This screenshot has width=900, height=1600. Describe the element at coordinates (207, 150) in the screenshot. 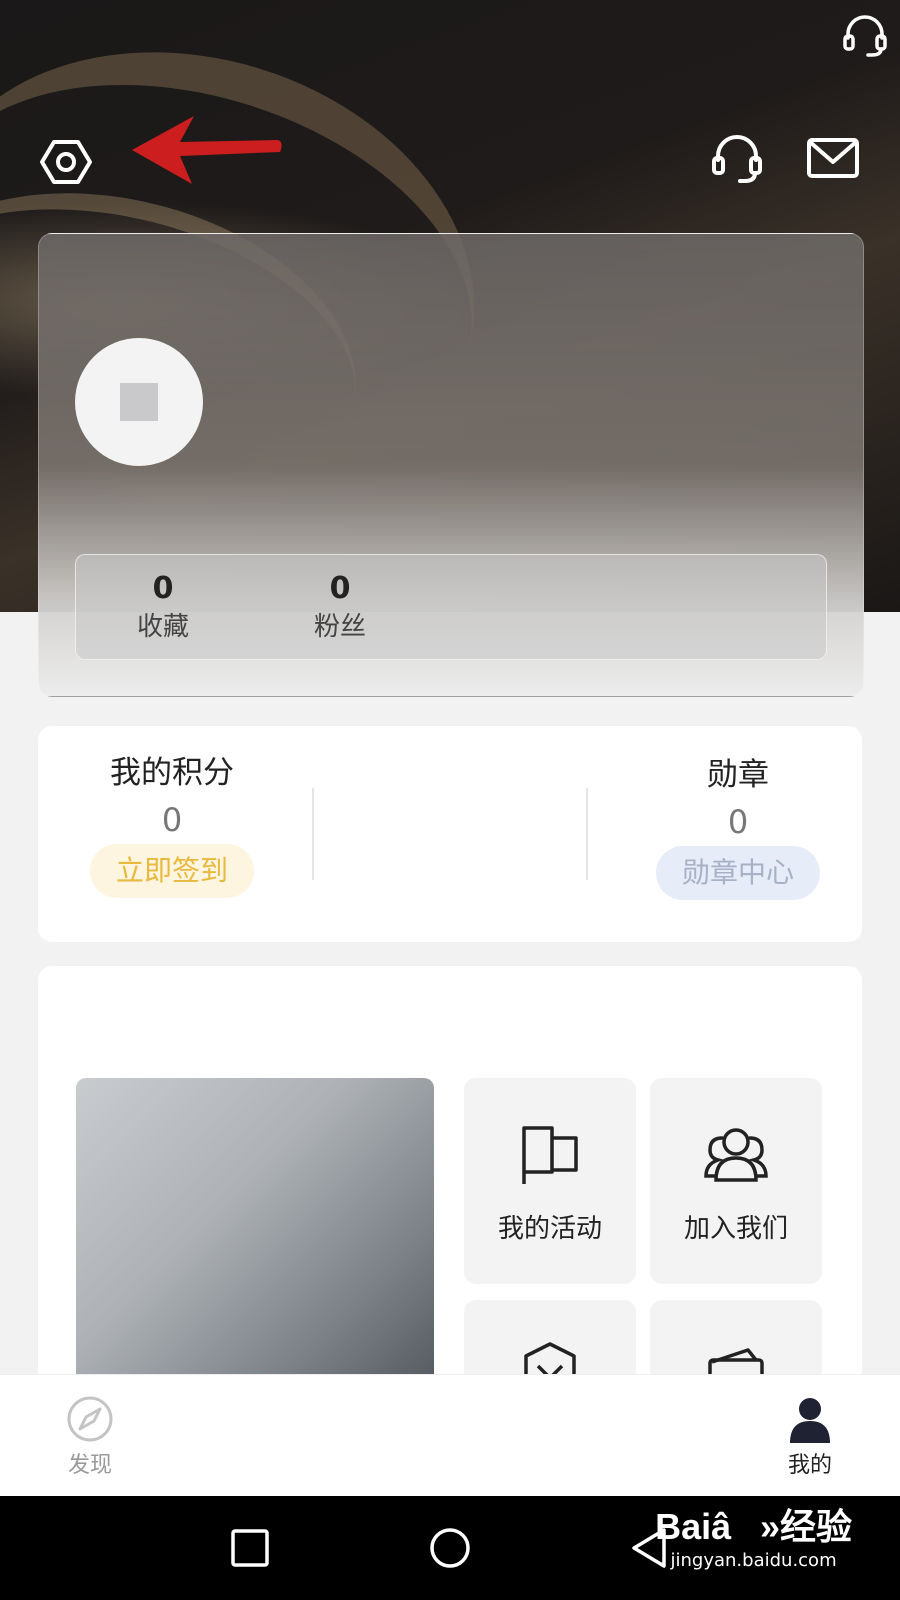

I see `red-arrow-annotation-icon` at that location.